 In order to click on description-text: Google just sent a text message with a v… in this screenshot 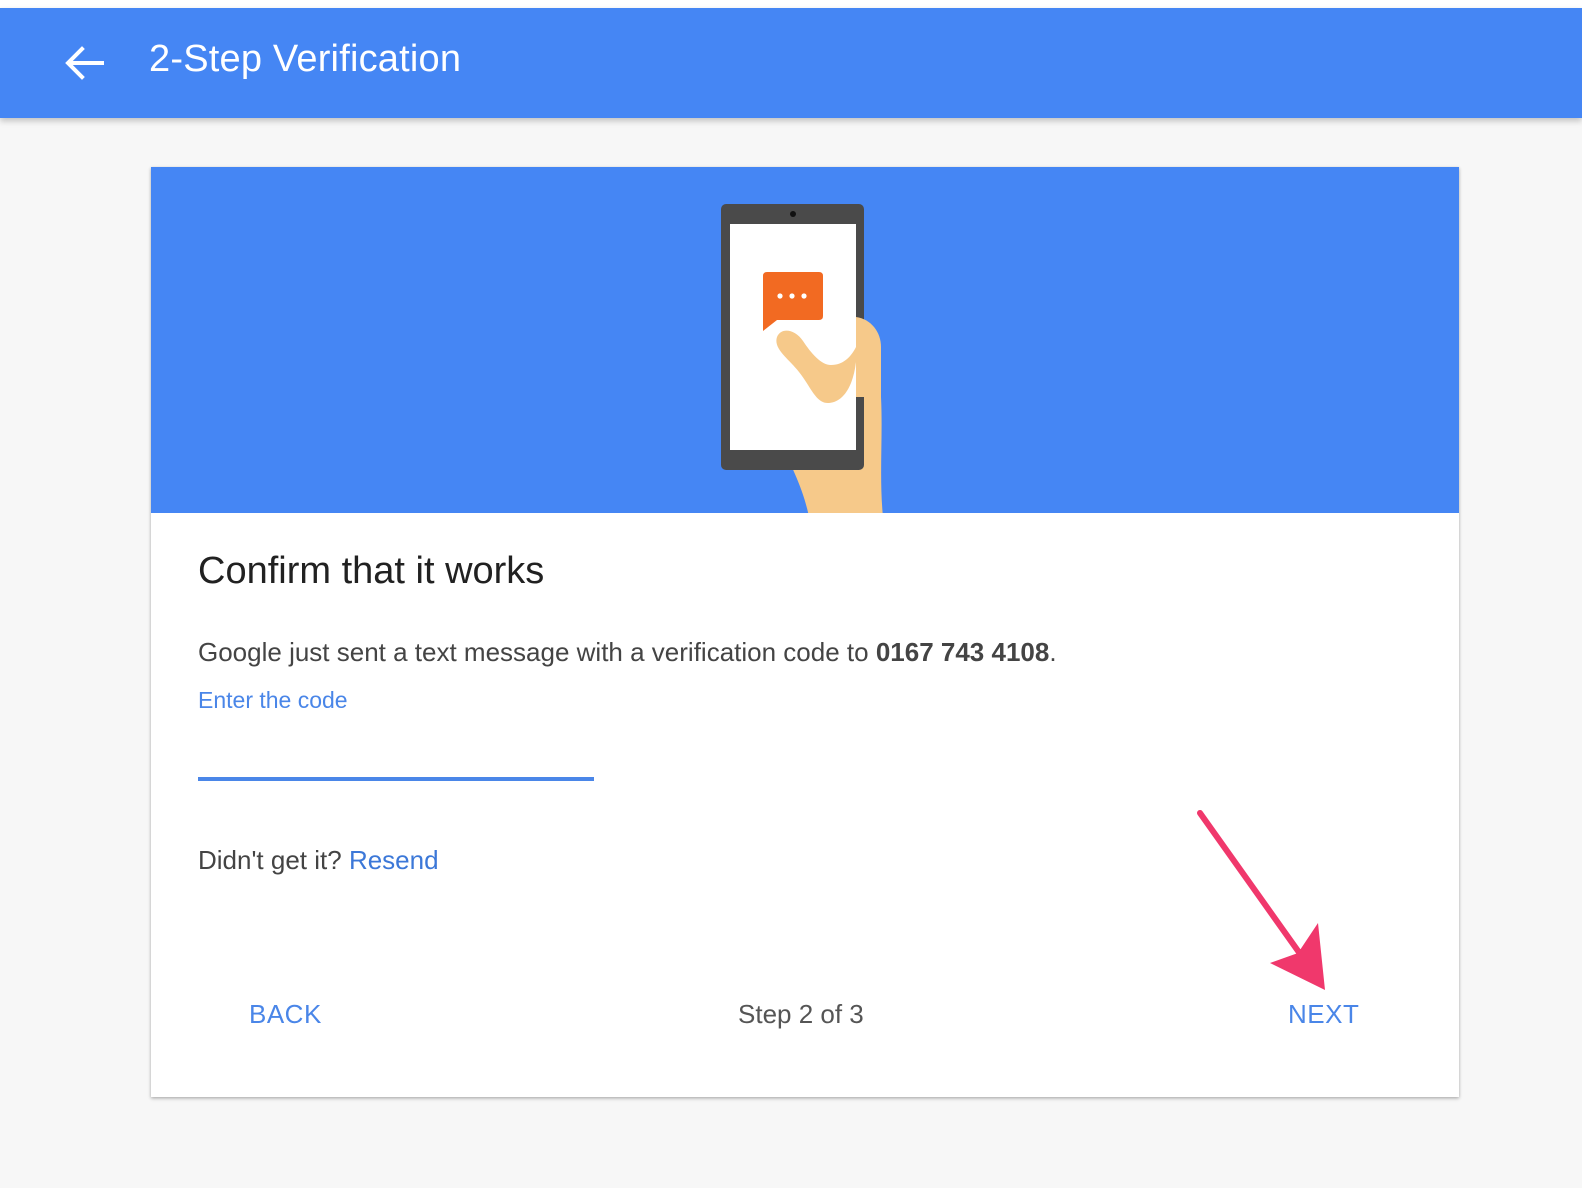, I will do `click(627, 652)`.